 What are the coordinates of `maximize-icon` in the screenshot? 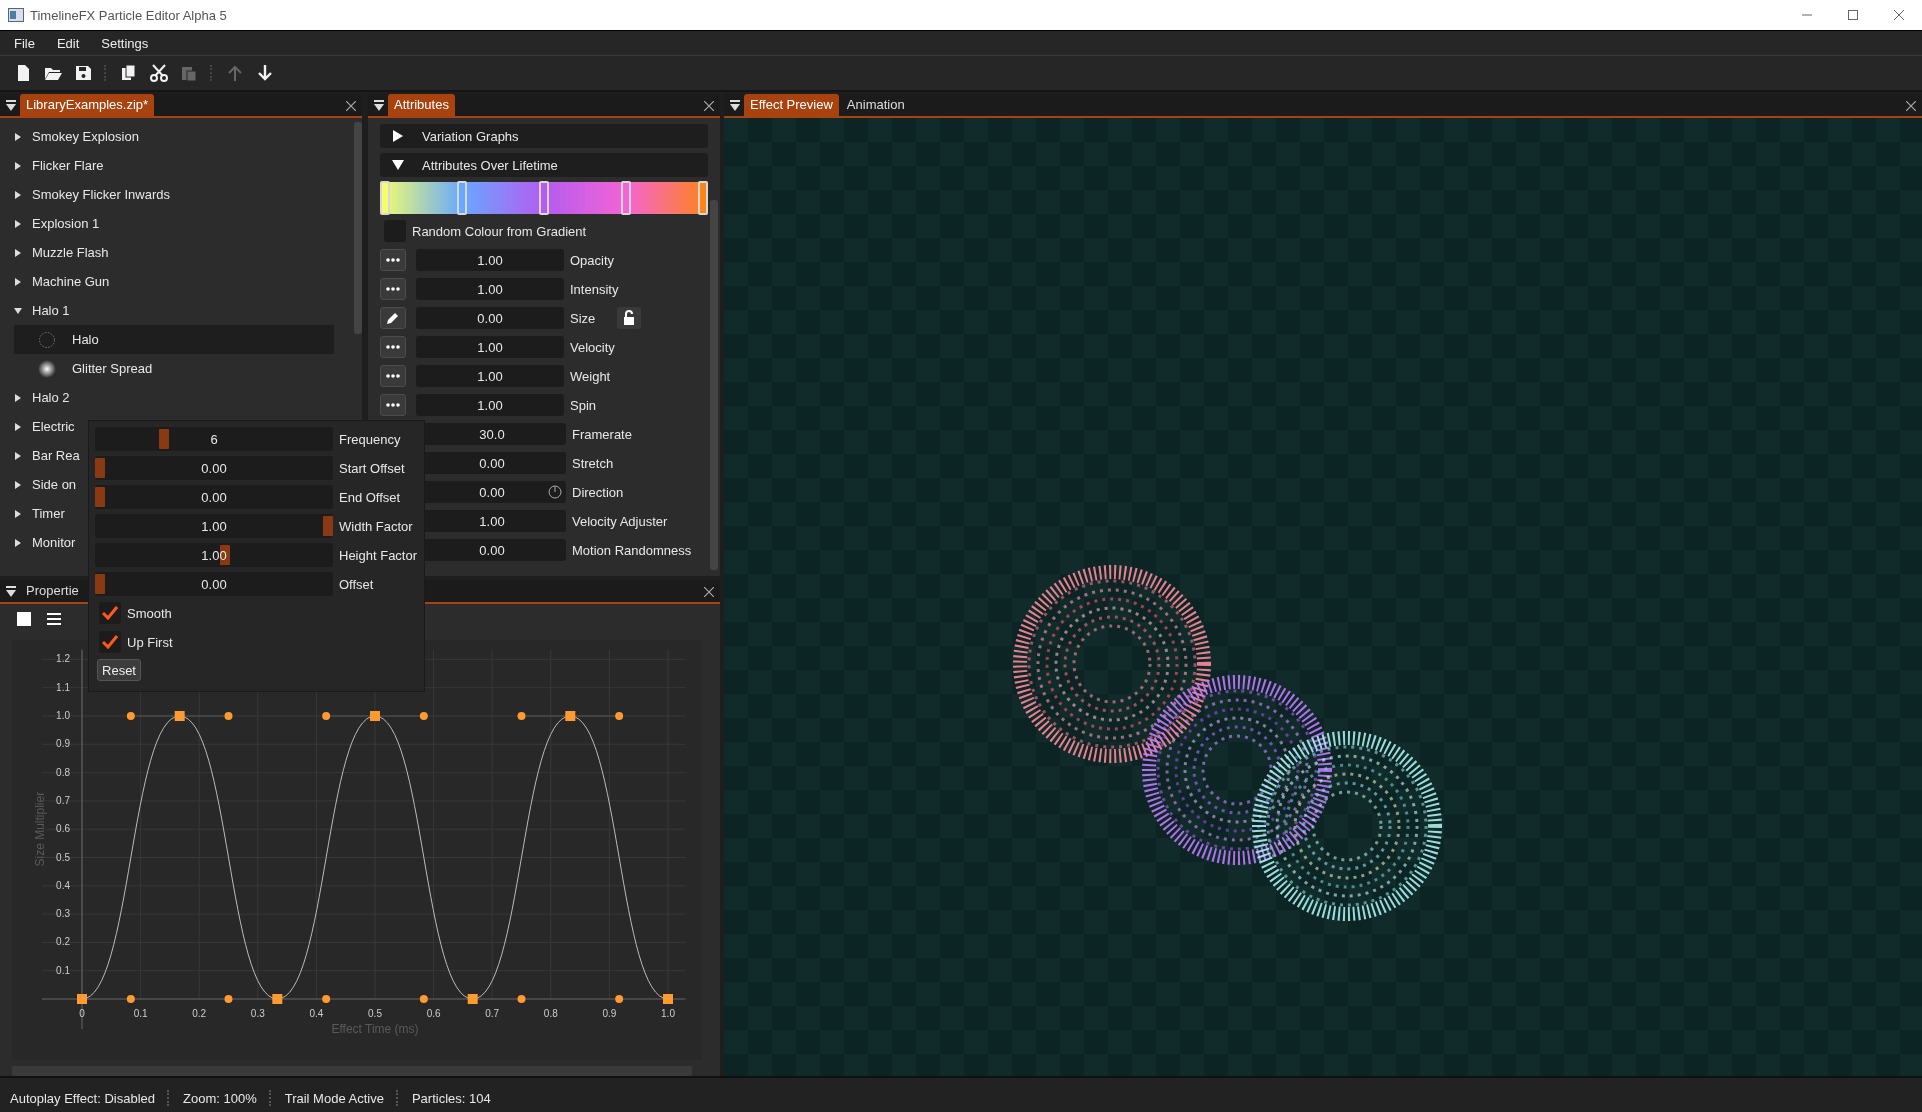 It's located at (1853, 15).